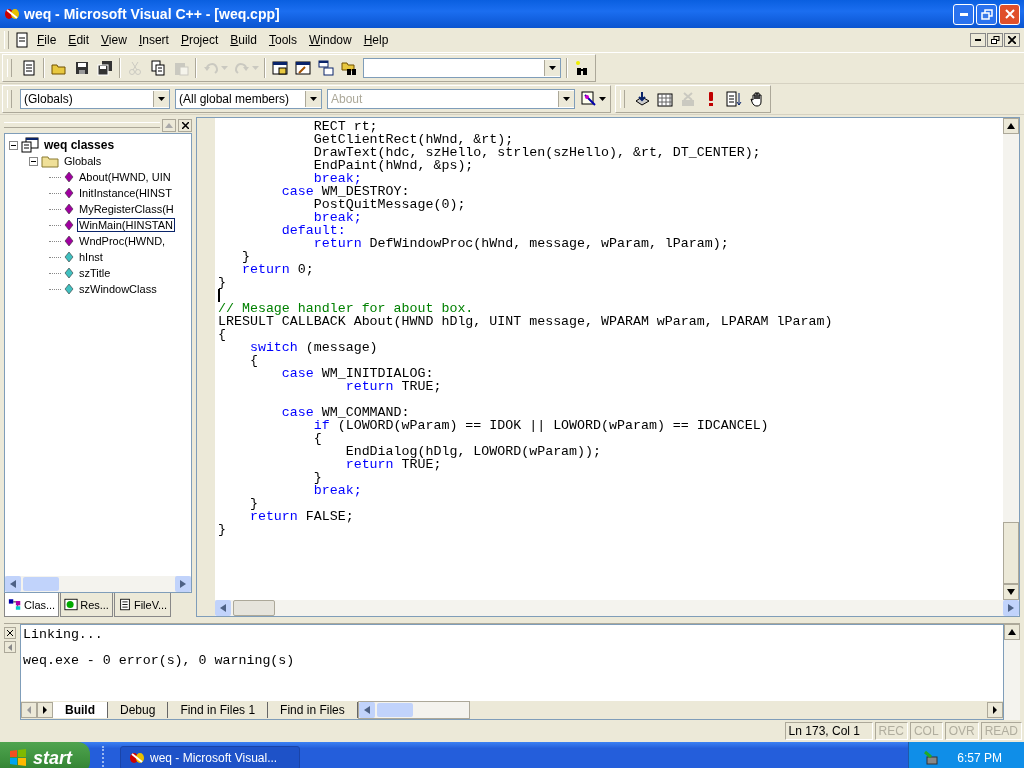 The height and width of the screenshot is (768, 1024). I want to click on code-line: if (LOWORD(wParam) == IDOK || LOWORD(wParam) == IDCANCEL), so click(541, 425).